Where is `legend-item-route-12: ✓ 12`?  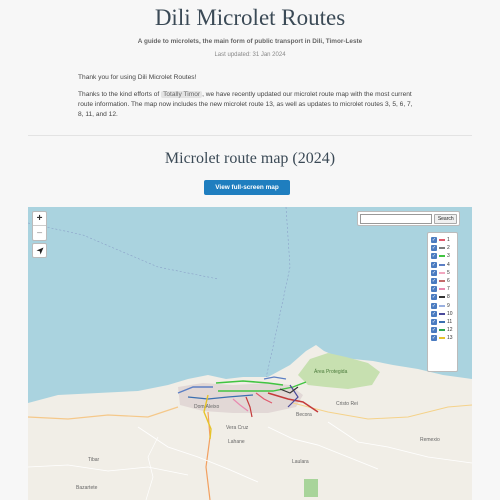 legend-item-route-12: ✓ 12 is located at coordinates (442, 330).